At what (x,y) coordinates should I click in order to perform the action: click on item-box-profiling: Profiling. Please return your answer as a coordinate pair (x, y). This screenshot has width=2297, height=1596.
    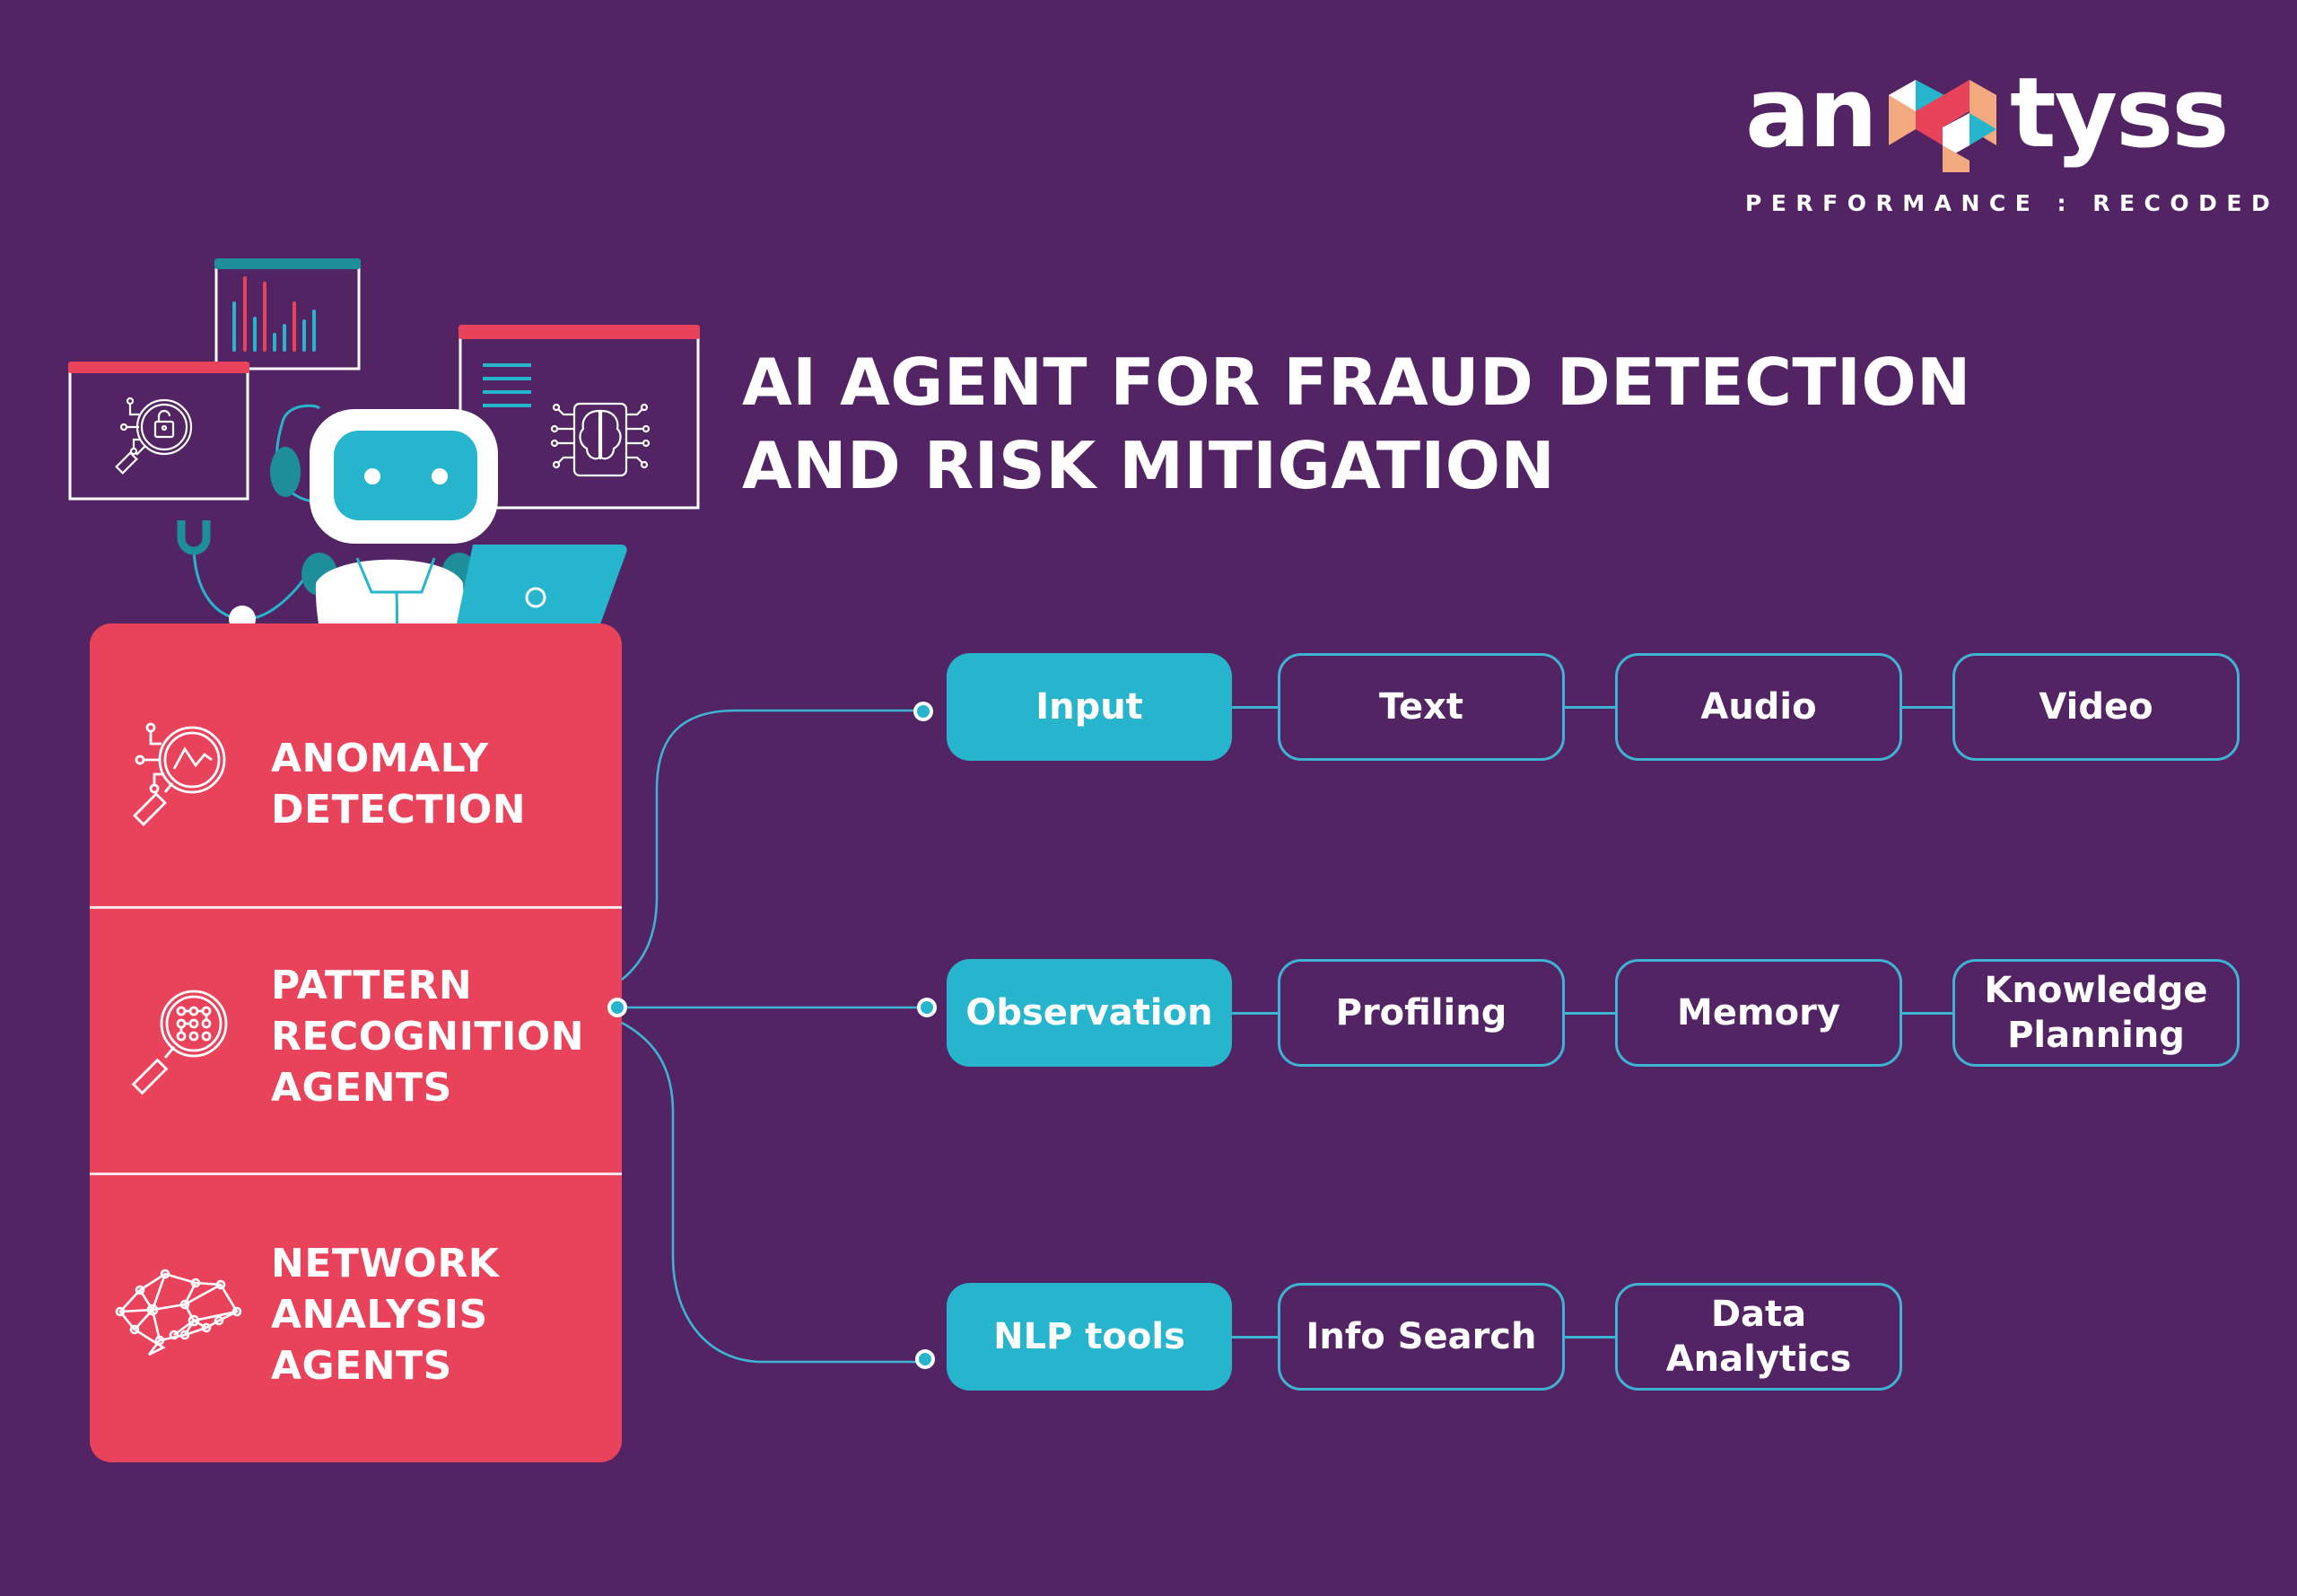
    Looking at the image, I should click on (1421, 1013).